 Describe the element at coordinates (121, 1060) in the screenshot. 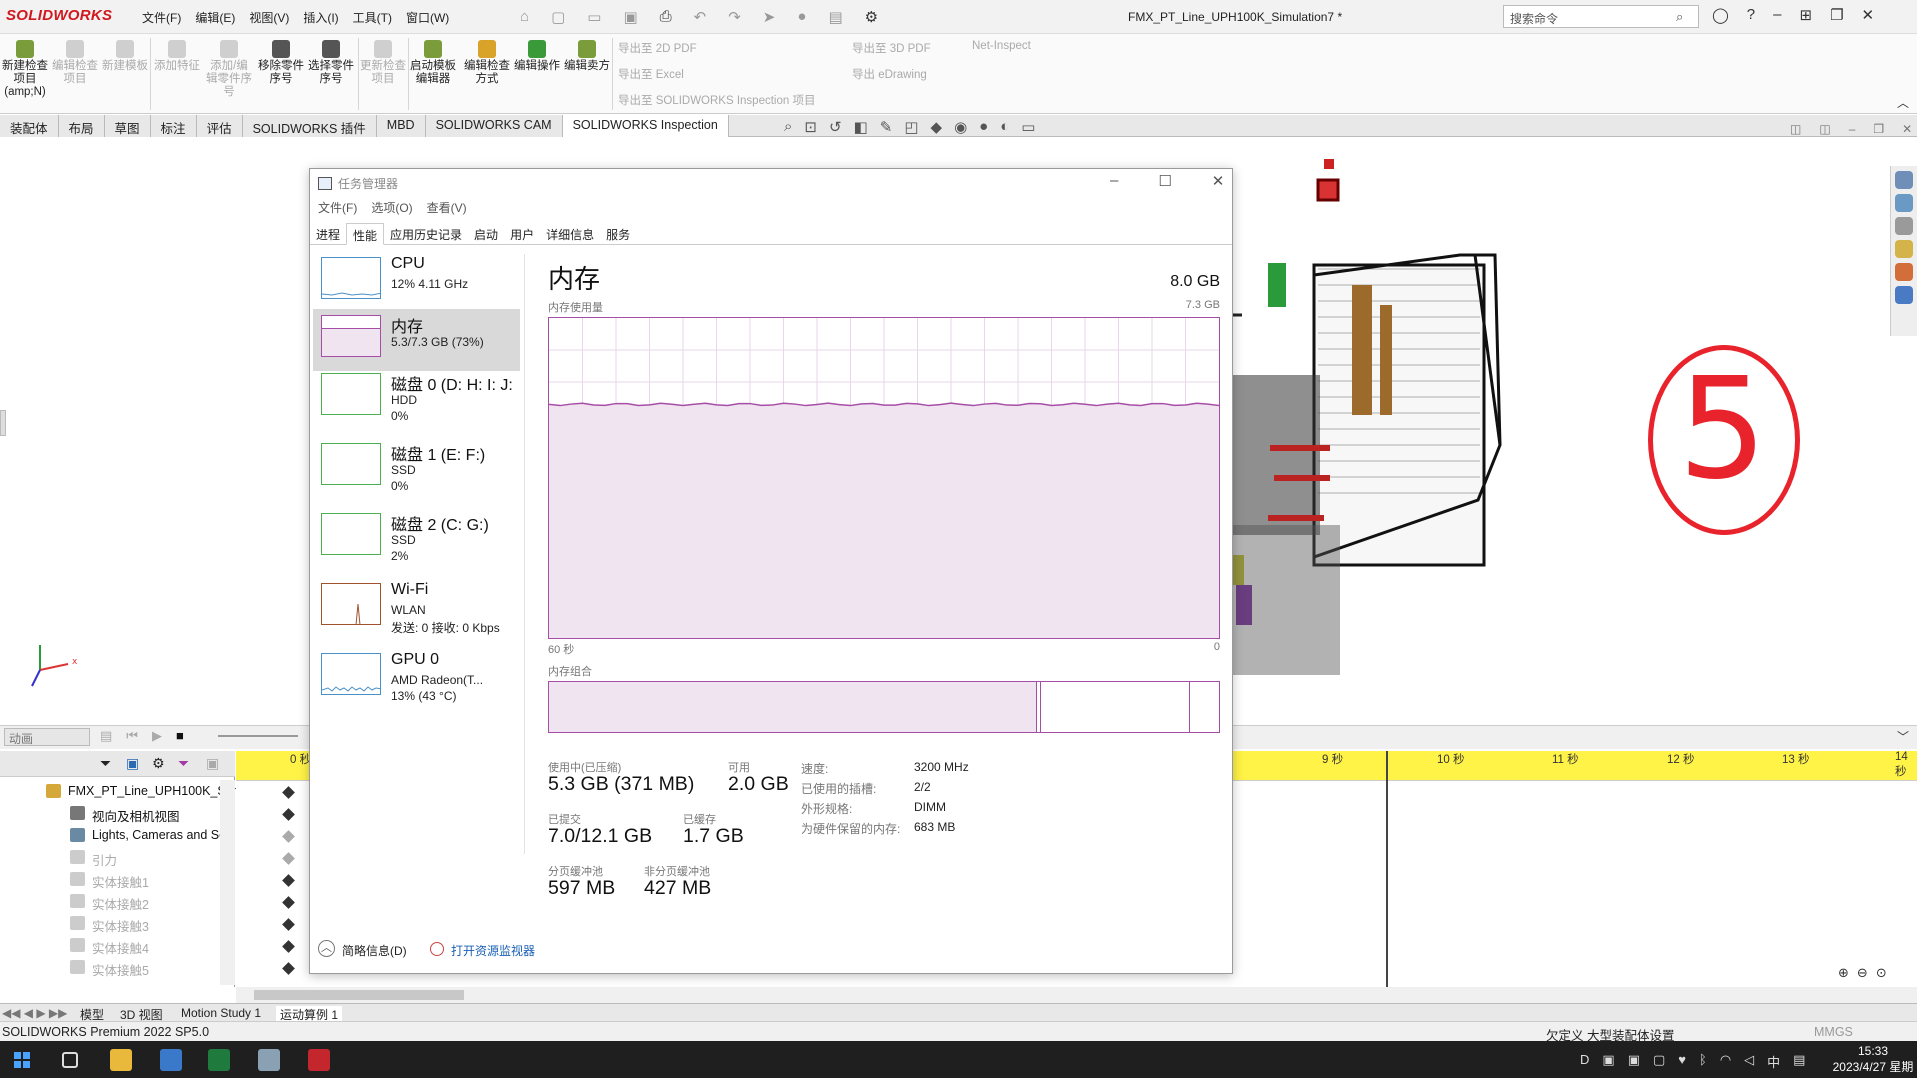

I see `file-explorer-taskbar-icon` at that location.